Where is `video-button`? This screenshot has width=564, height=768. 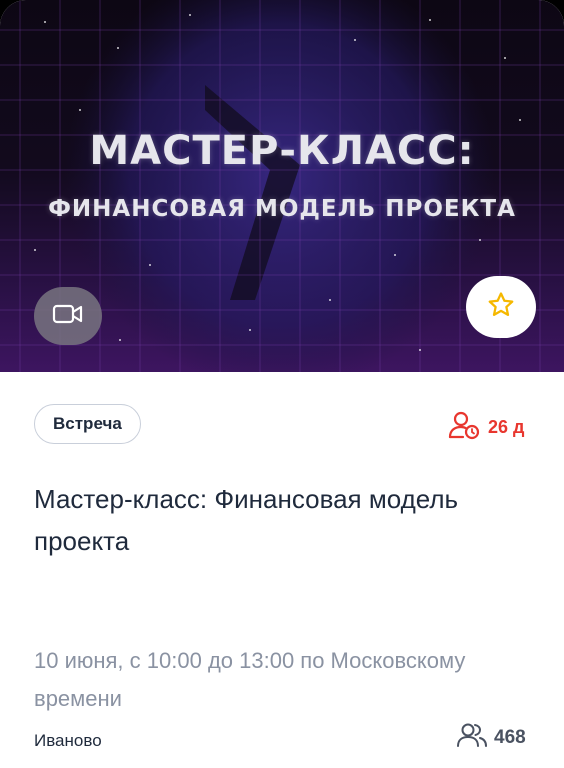 video-button is located at coordinates (68, 316).